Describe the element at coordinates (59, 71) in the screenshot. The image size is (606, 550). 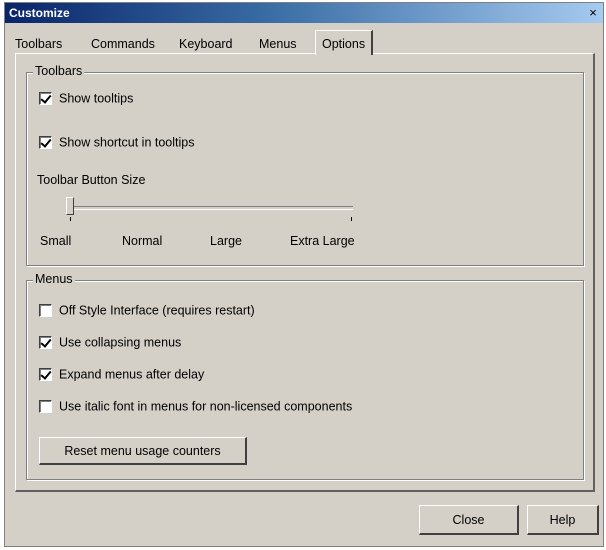
I see `toolbars-group-legend: Toolbars` at that location.